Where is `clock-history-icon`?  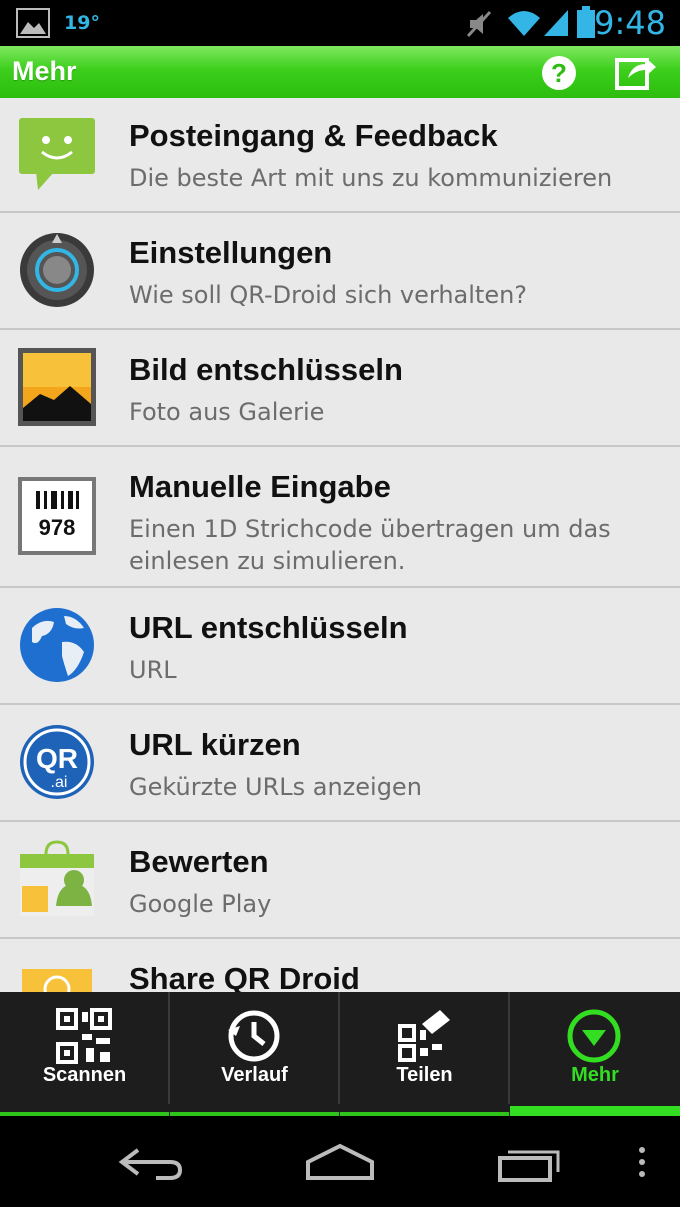
clock-history-icon is located at coordinates (254, 1036).